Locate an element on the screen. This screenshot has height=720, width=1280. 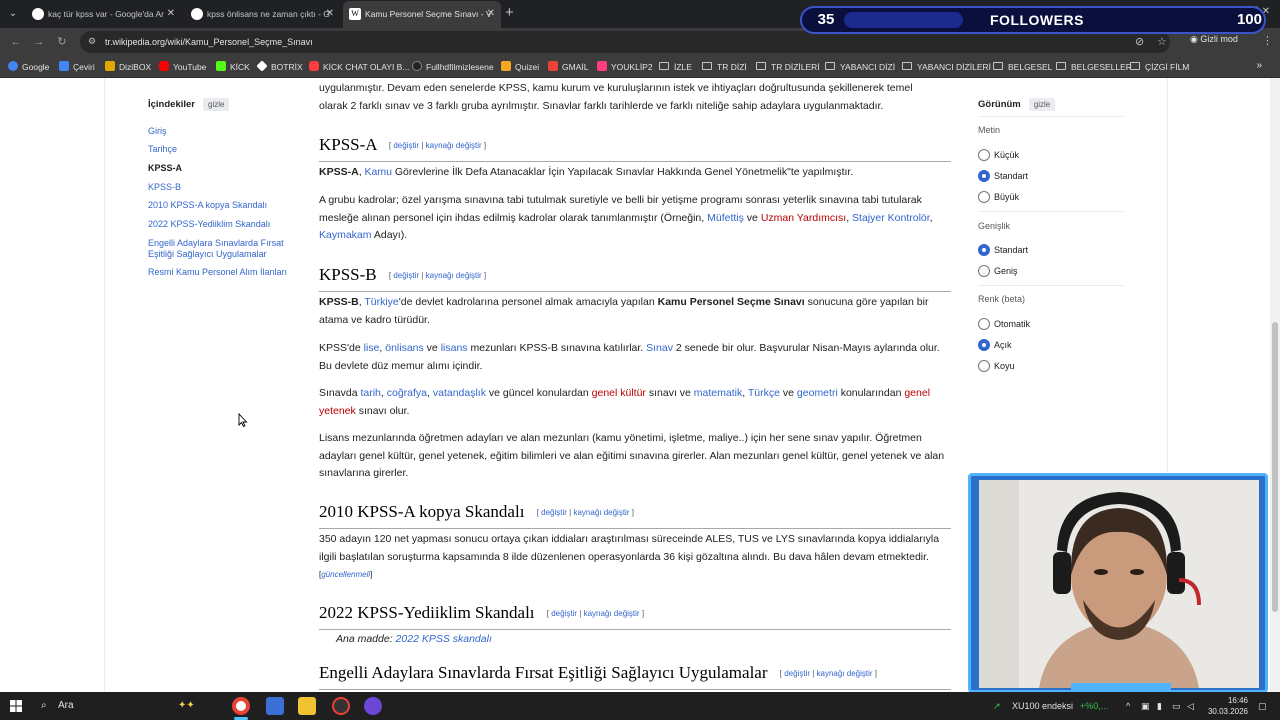
link-lisans: lisans is located at coordinates (454, 348).